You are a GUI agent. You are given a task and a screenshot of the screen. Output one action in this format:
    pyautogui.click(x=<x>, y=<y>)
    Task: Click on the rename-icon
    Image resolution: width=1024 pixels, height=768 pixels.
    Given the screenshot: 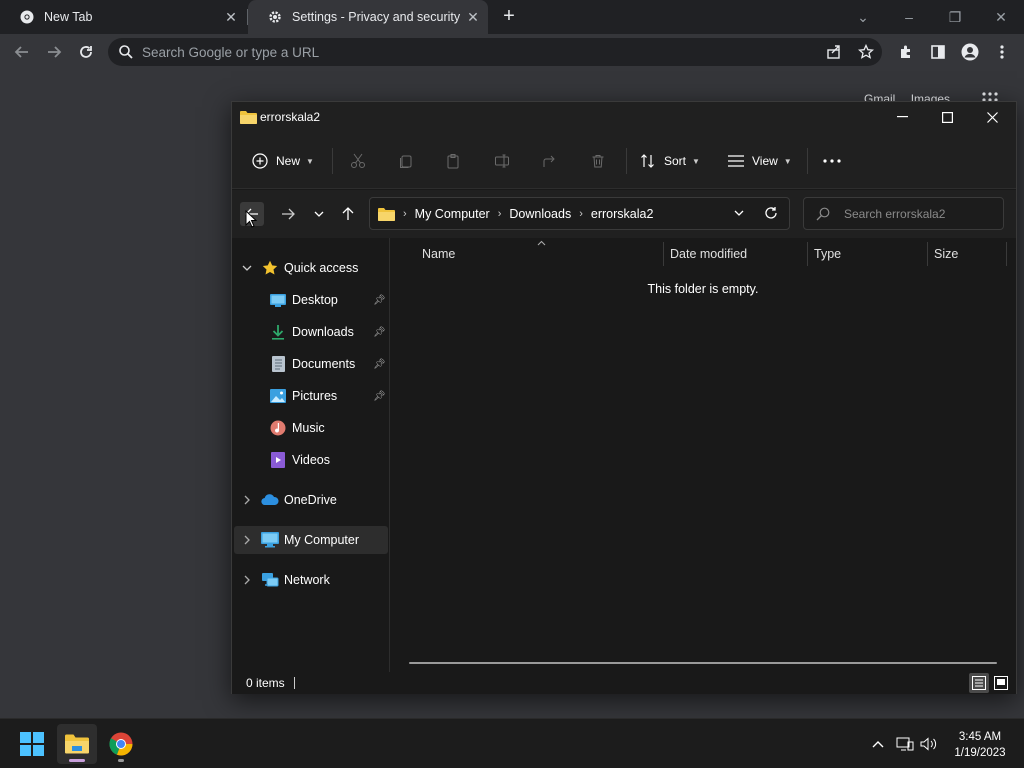 What is the action you would take?
    pyautogui.click(x=502, y=161)
    